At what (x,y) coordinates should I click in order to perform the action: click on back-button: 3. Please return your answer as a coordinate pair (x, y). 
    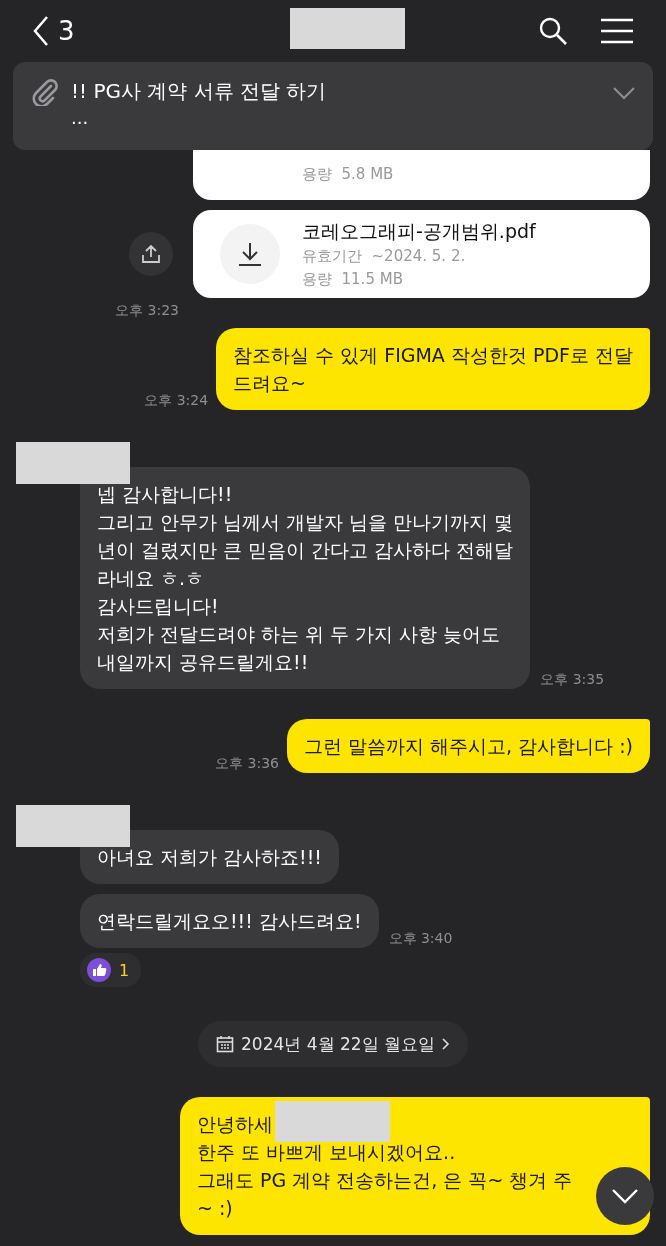
    Looking at the image, I should click on (53, 31).